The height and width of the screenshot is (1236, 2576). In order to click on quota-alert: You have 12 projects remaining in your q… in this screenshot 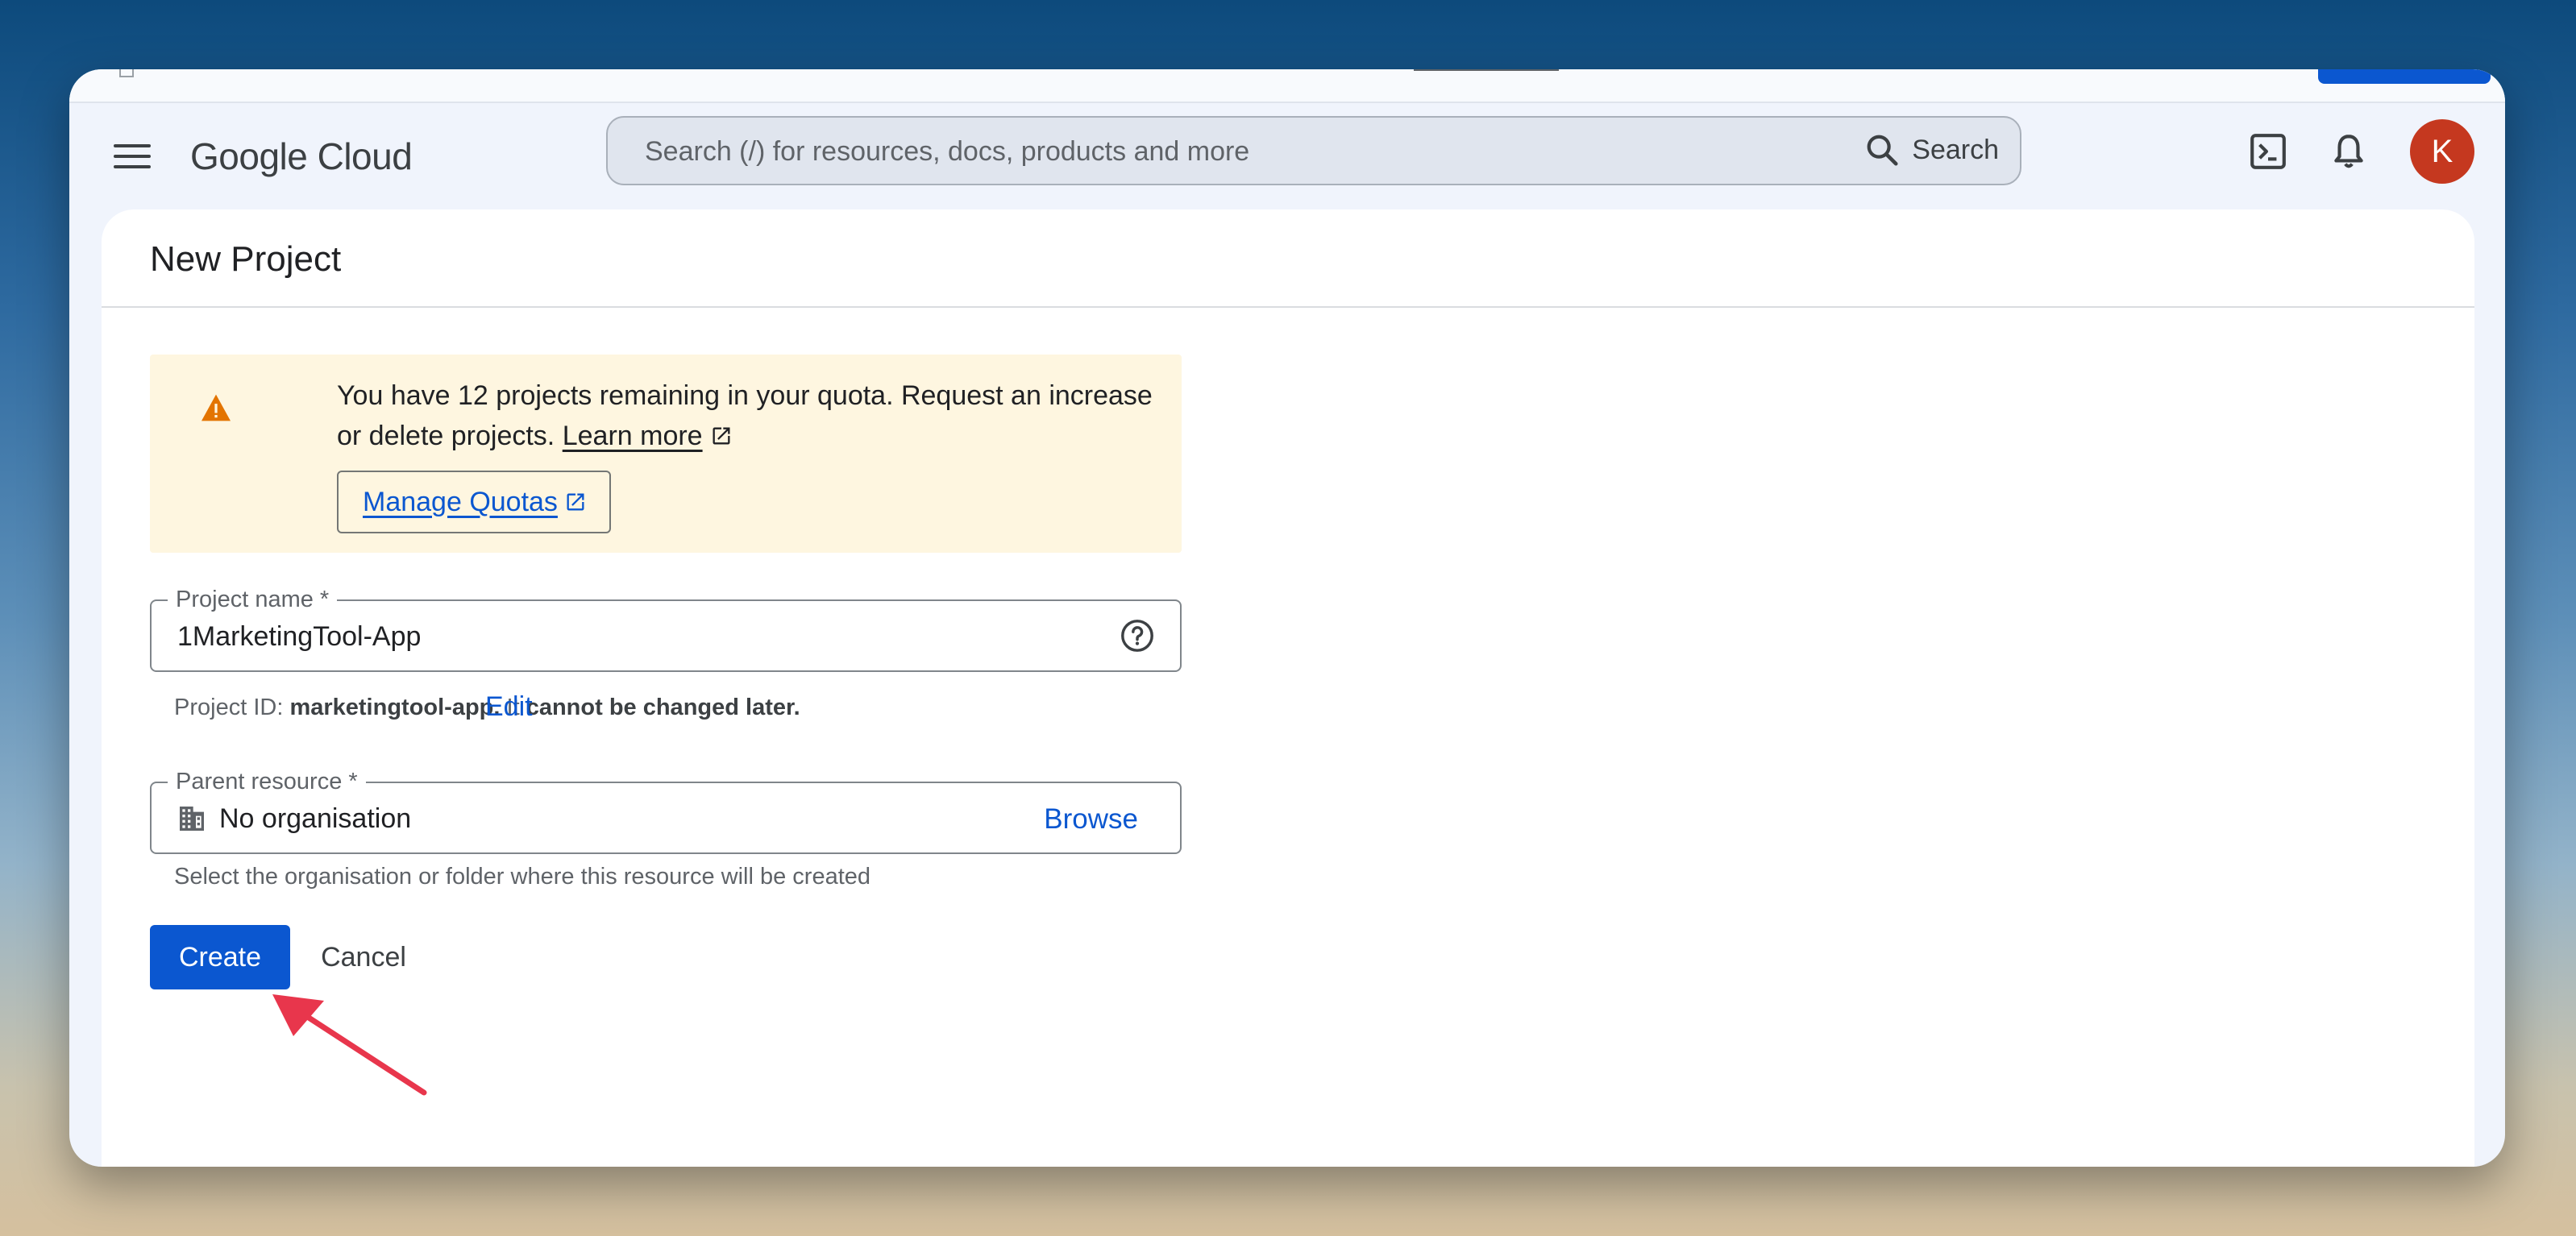, I will do `click(666, 454)`.